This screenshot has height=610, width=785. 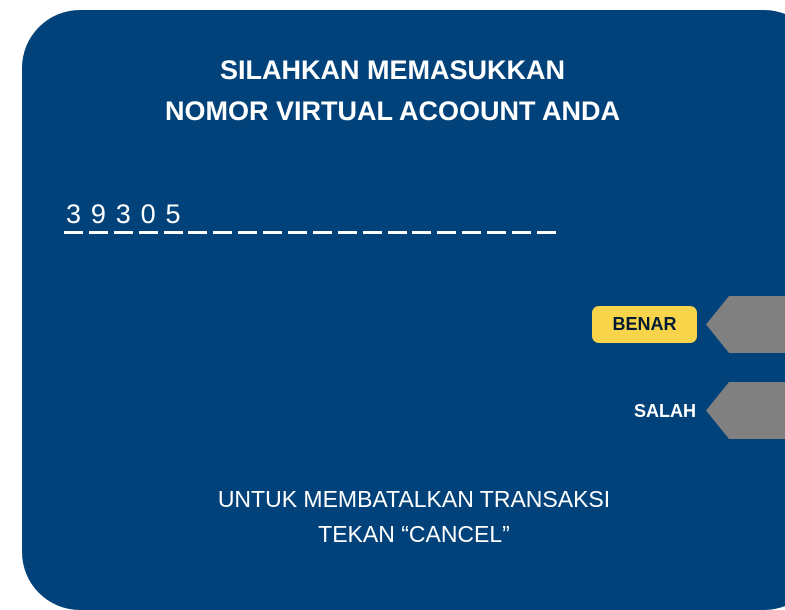 I want to click on va-digit-slot: 9, so click(x=98, y=217).